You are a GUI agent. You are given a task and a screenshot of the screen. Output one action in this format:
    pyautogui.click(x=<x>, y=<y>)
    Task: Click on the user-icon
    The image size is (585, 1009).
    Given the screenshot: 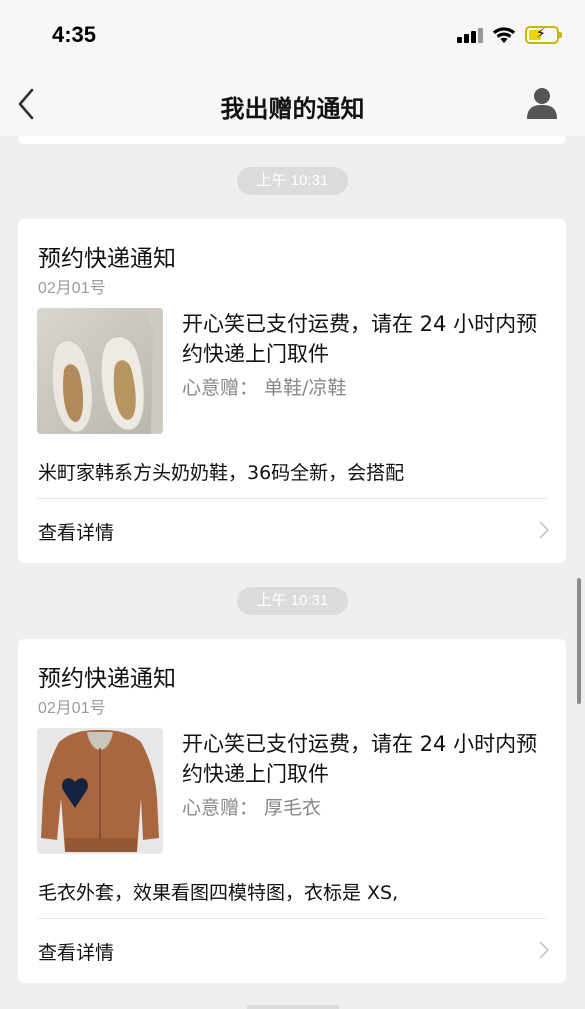 What is the action you would take?
    pyautogui.click(x=542, y=103)
    